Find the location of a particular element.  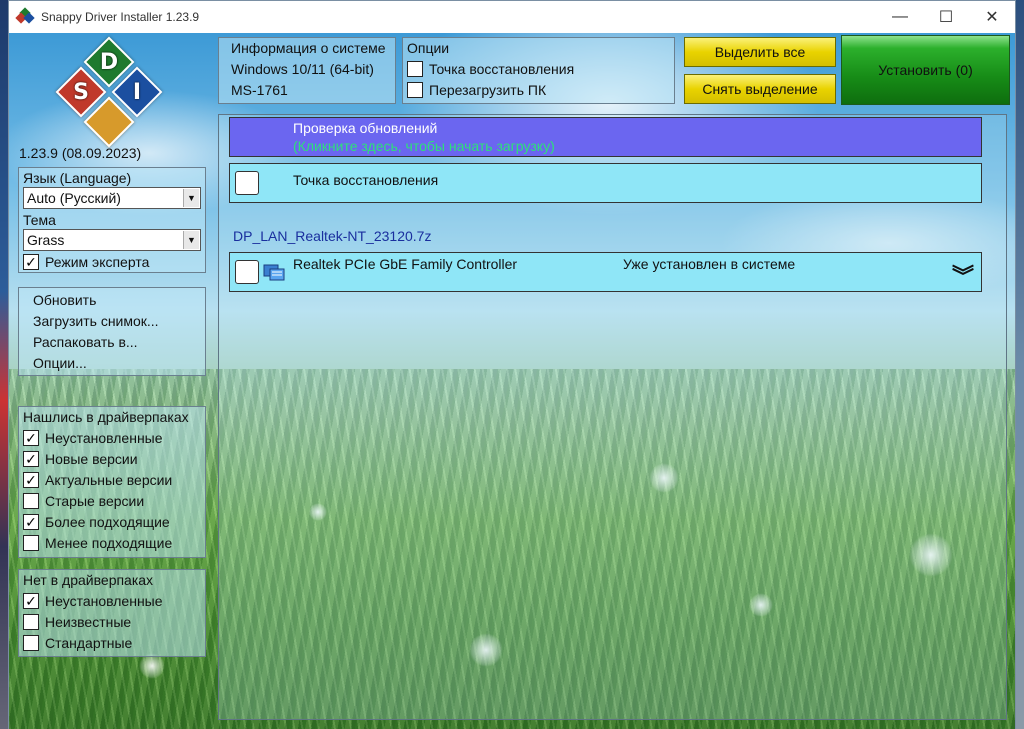

minimize-icon: — is located at coordinates (900, 16).